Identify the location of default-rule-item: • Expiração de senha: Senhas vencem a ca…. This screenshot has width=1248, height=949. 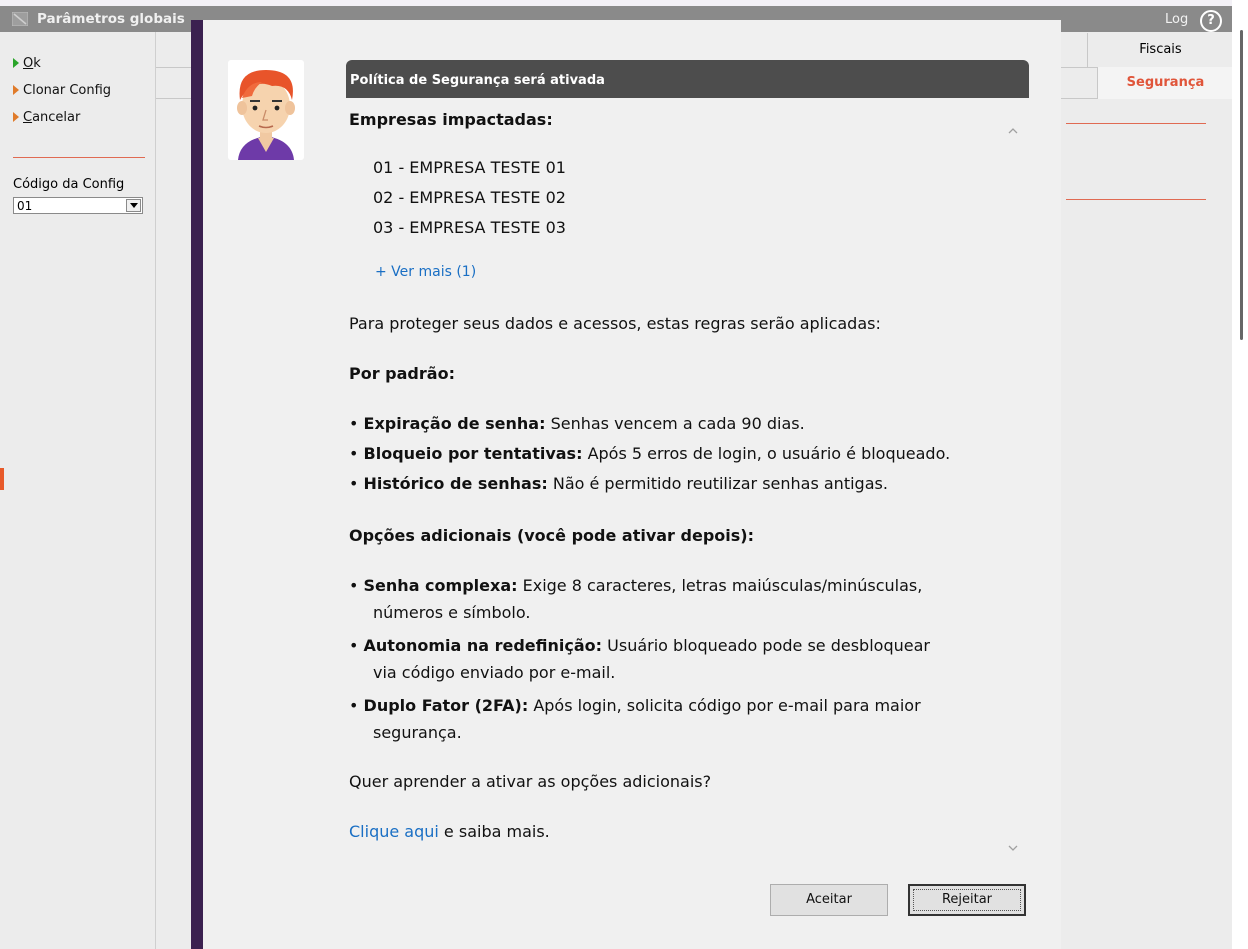
(577, 423).